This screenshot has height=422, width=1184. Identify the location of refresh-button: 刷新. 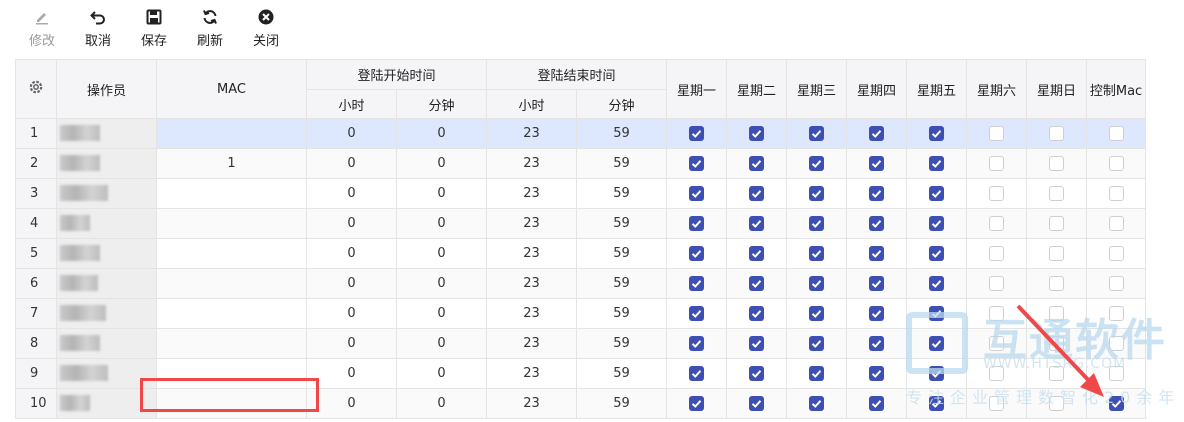
(210, 30).